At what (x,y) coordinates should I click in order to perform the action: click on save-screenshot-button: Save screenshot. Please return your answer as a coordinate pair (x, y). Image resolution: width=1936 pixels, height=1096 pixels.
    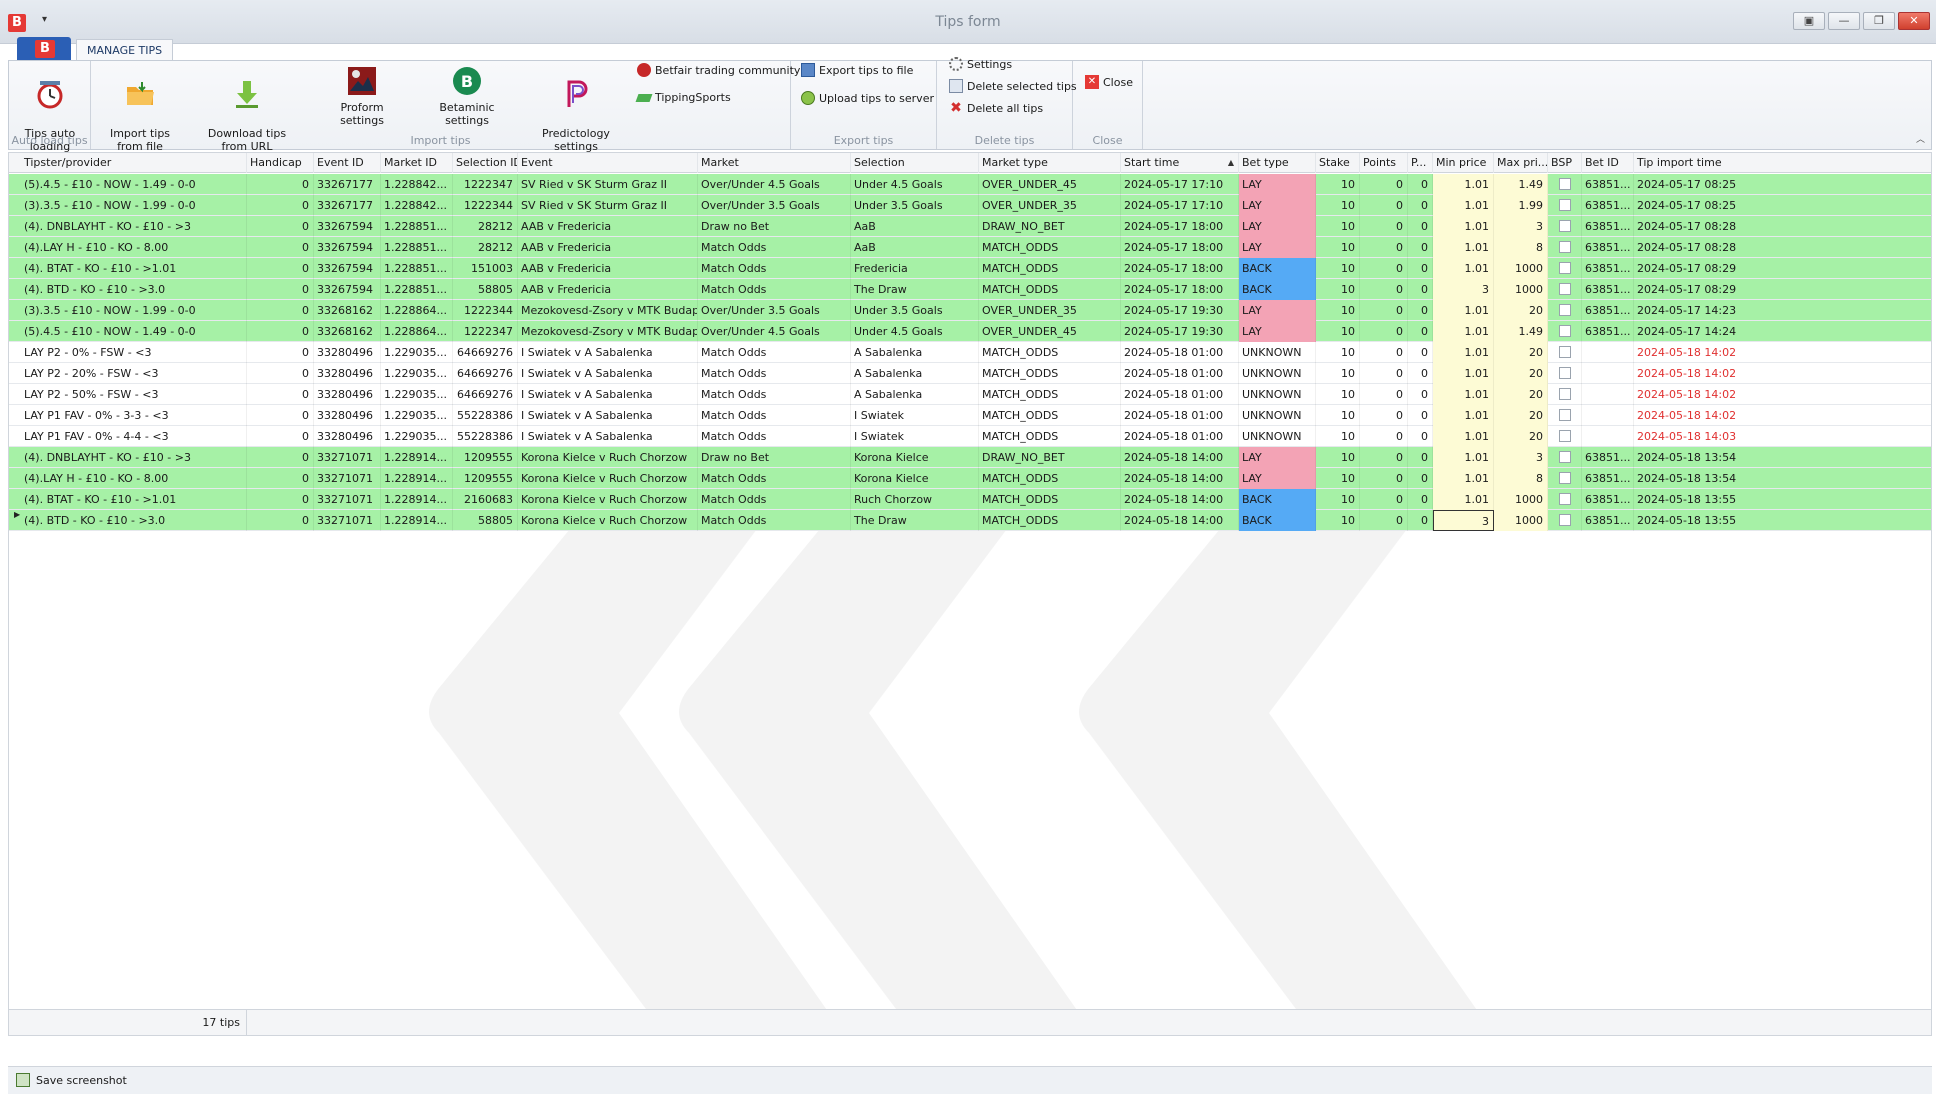
    Looking at the image, I should click on (71, 1080).